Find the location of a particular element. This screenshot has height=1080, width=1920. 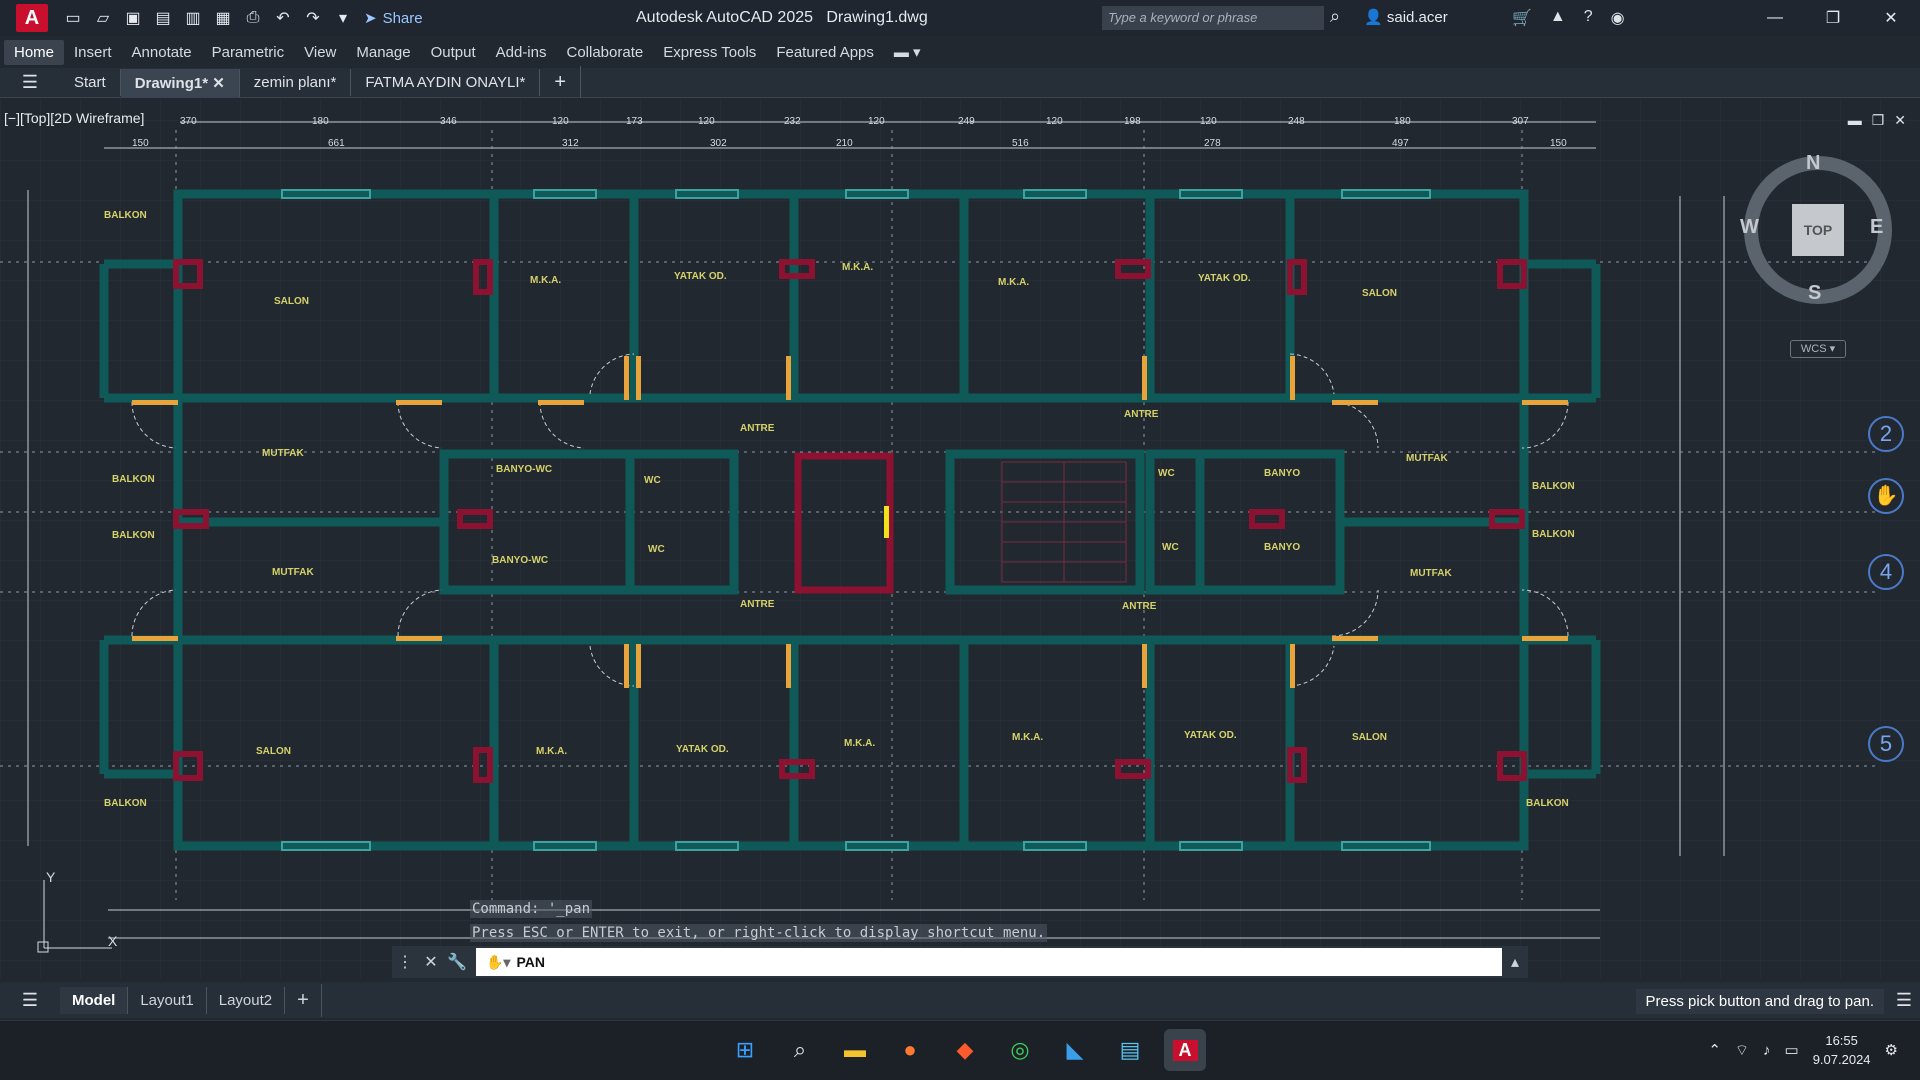

quick-access-toolbar: ▭ ▱ ▣ ▤ ▥ ▦ ⎙ ↶ ↷ ▾ is located at coordinates (208, 18).